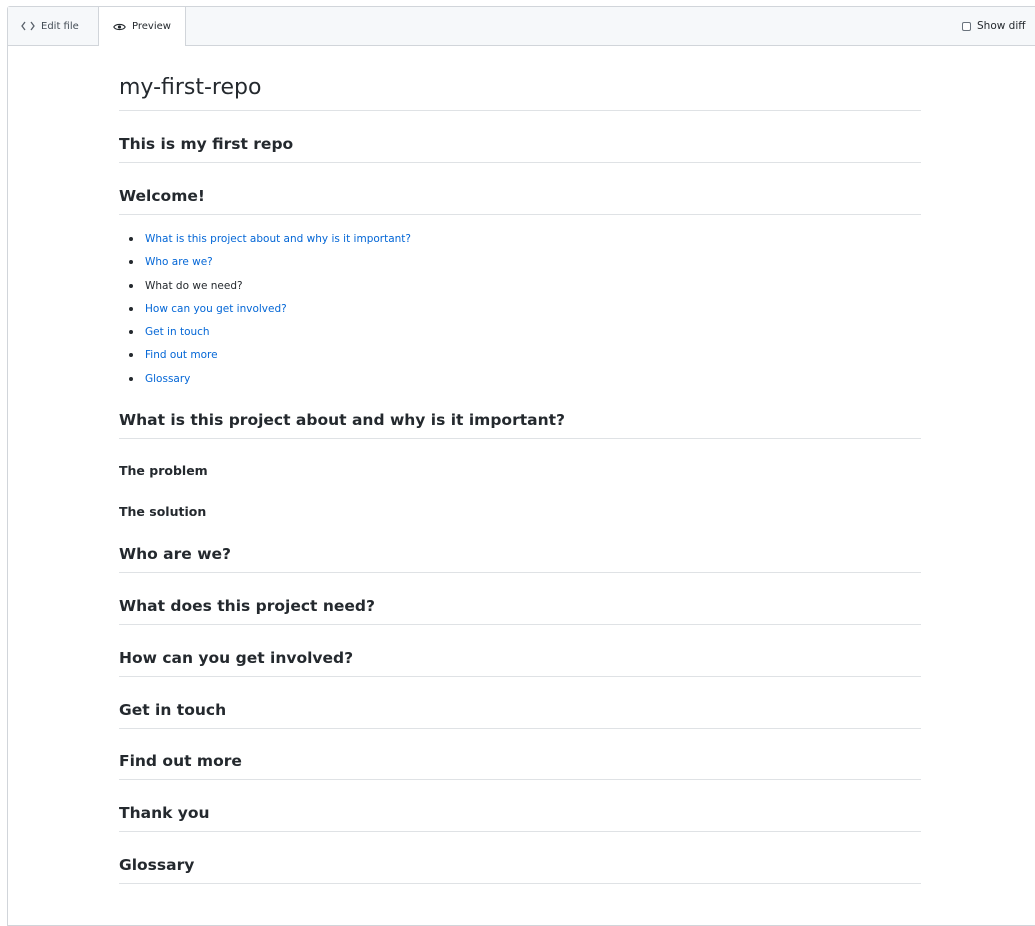 The image size is (1035, 926). I want to click on heading-touch: Get in touch, so click(520, 715).